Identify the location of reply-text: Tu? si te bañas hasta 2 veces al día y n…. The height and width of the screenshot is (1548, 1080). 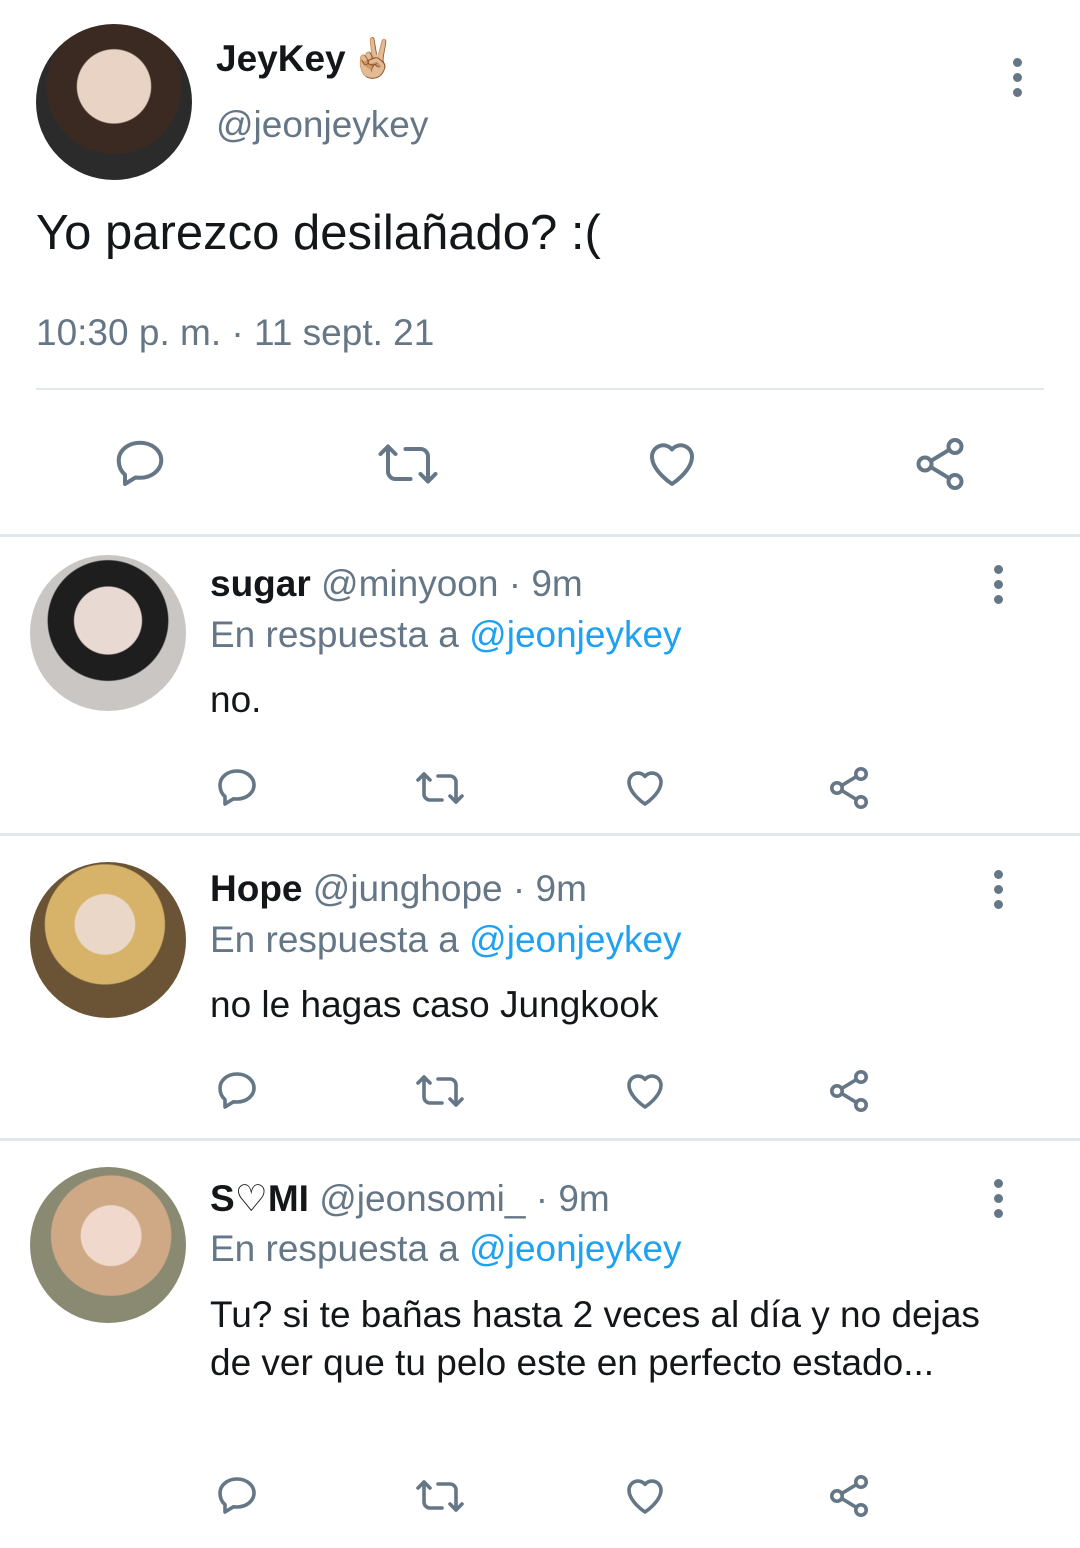
(595, 1338).